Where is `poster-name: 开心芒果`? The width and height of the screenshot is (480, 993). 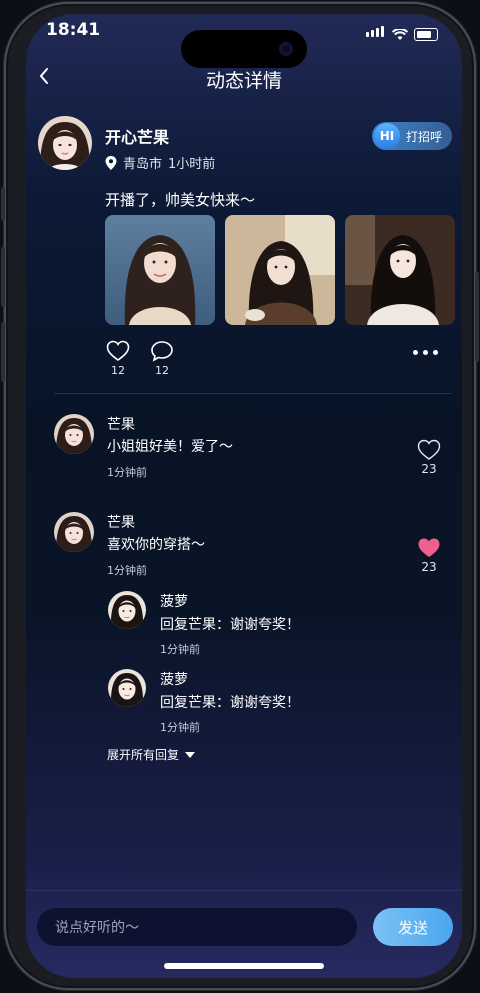
poster-name: 开心芒果 is located at coordinates (137, 136).